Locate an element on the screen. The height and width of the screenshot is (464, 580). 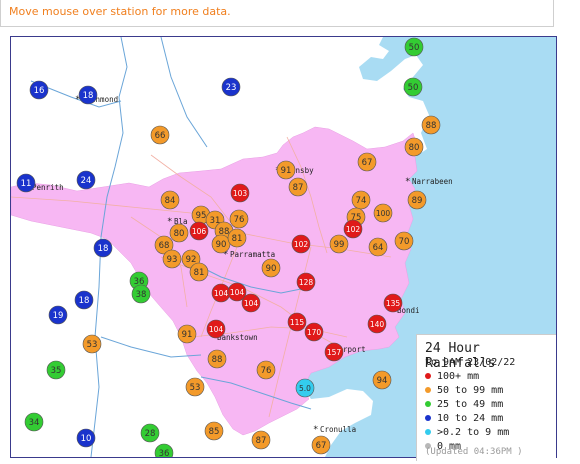
station-value: 102 is located at coordinates (301, 244).